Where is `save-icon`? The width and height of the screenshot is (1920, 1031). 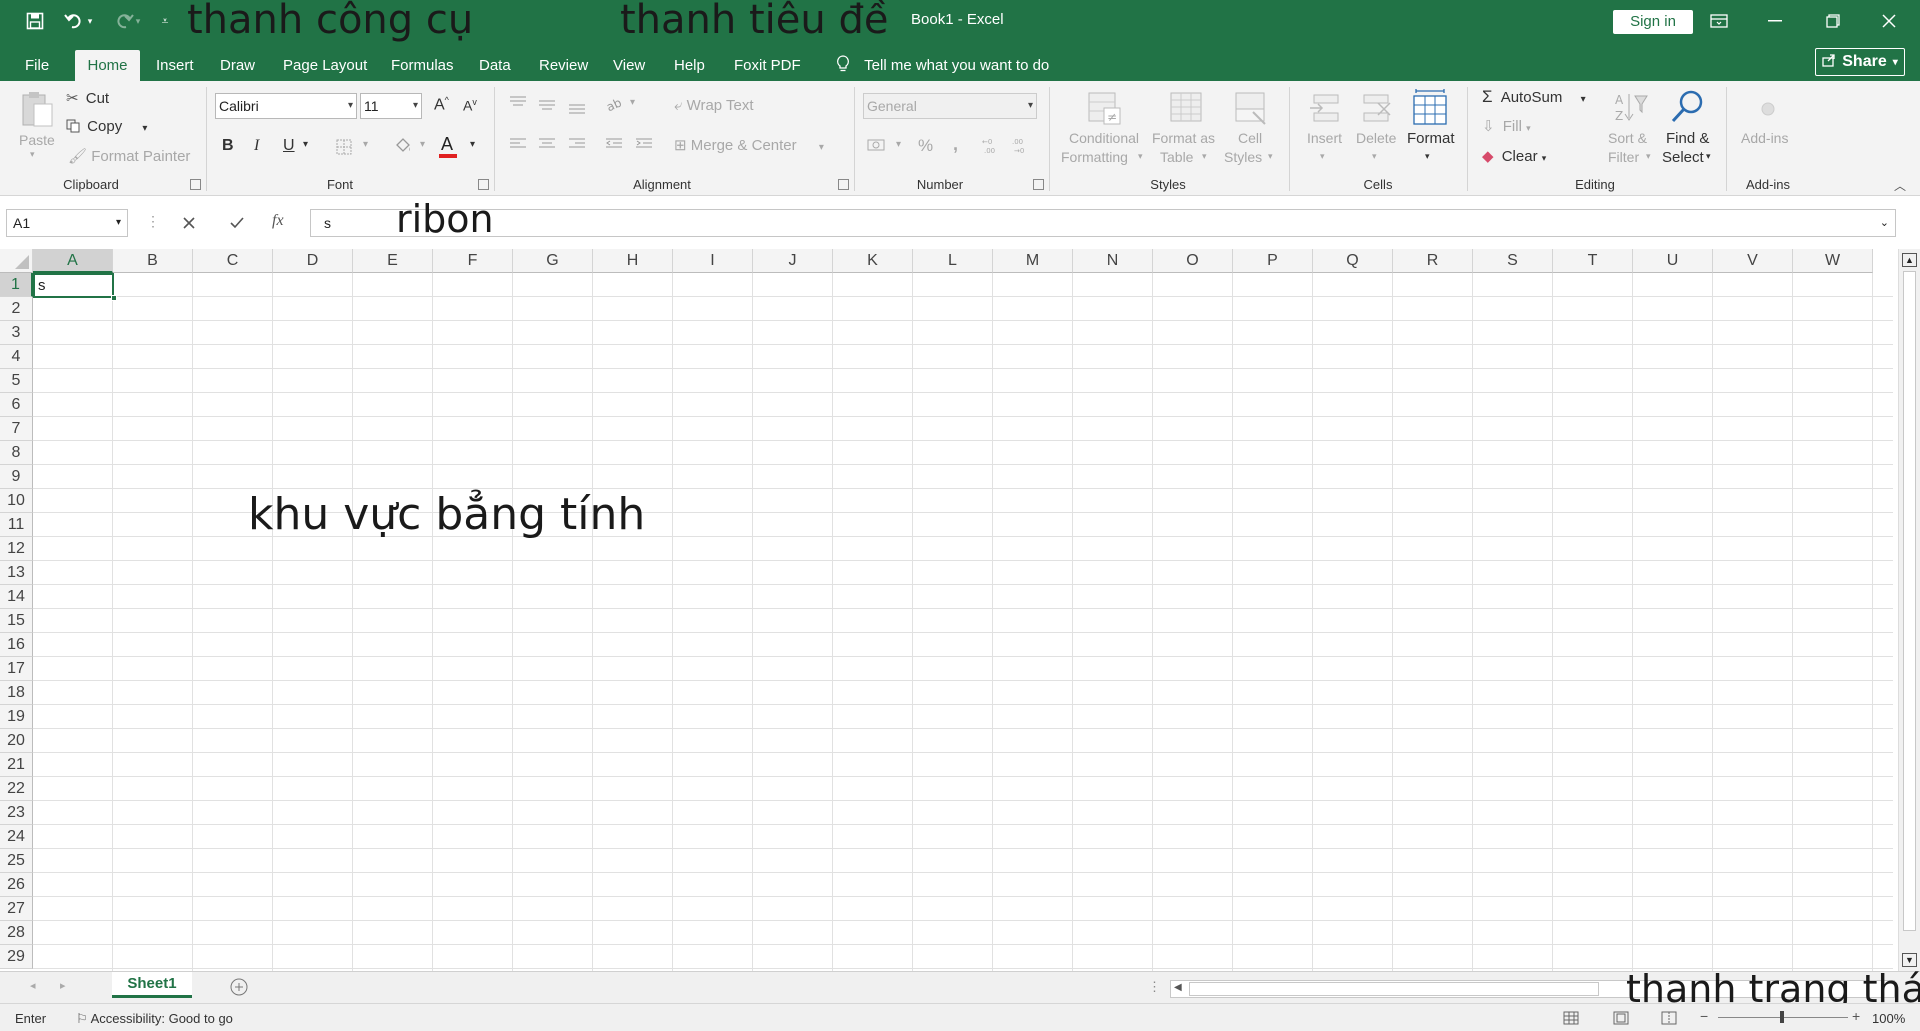 save-icon is located at coordinates (35, 21).